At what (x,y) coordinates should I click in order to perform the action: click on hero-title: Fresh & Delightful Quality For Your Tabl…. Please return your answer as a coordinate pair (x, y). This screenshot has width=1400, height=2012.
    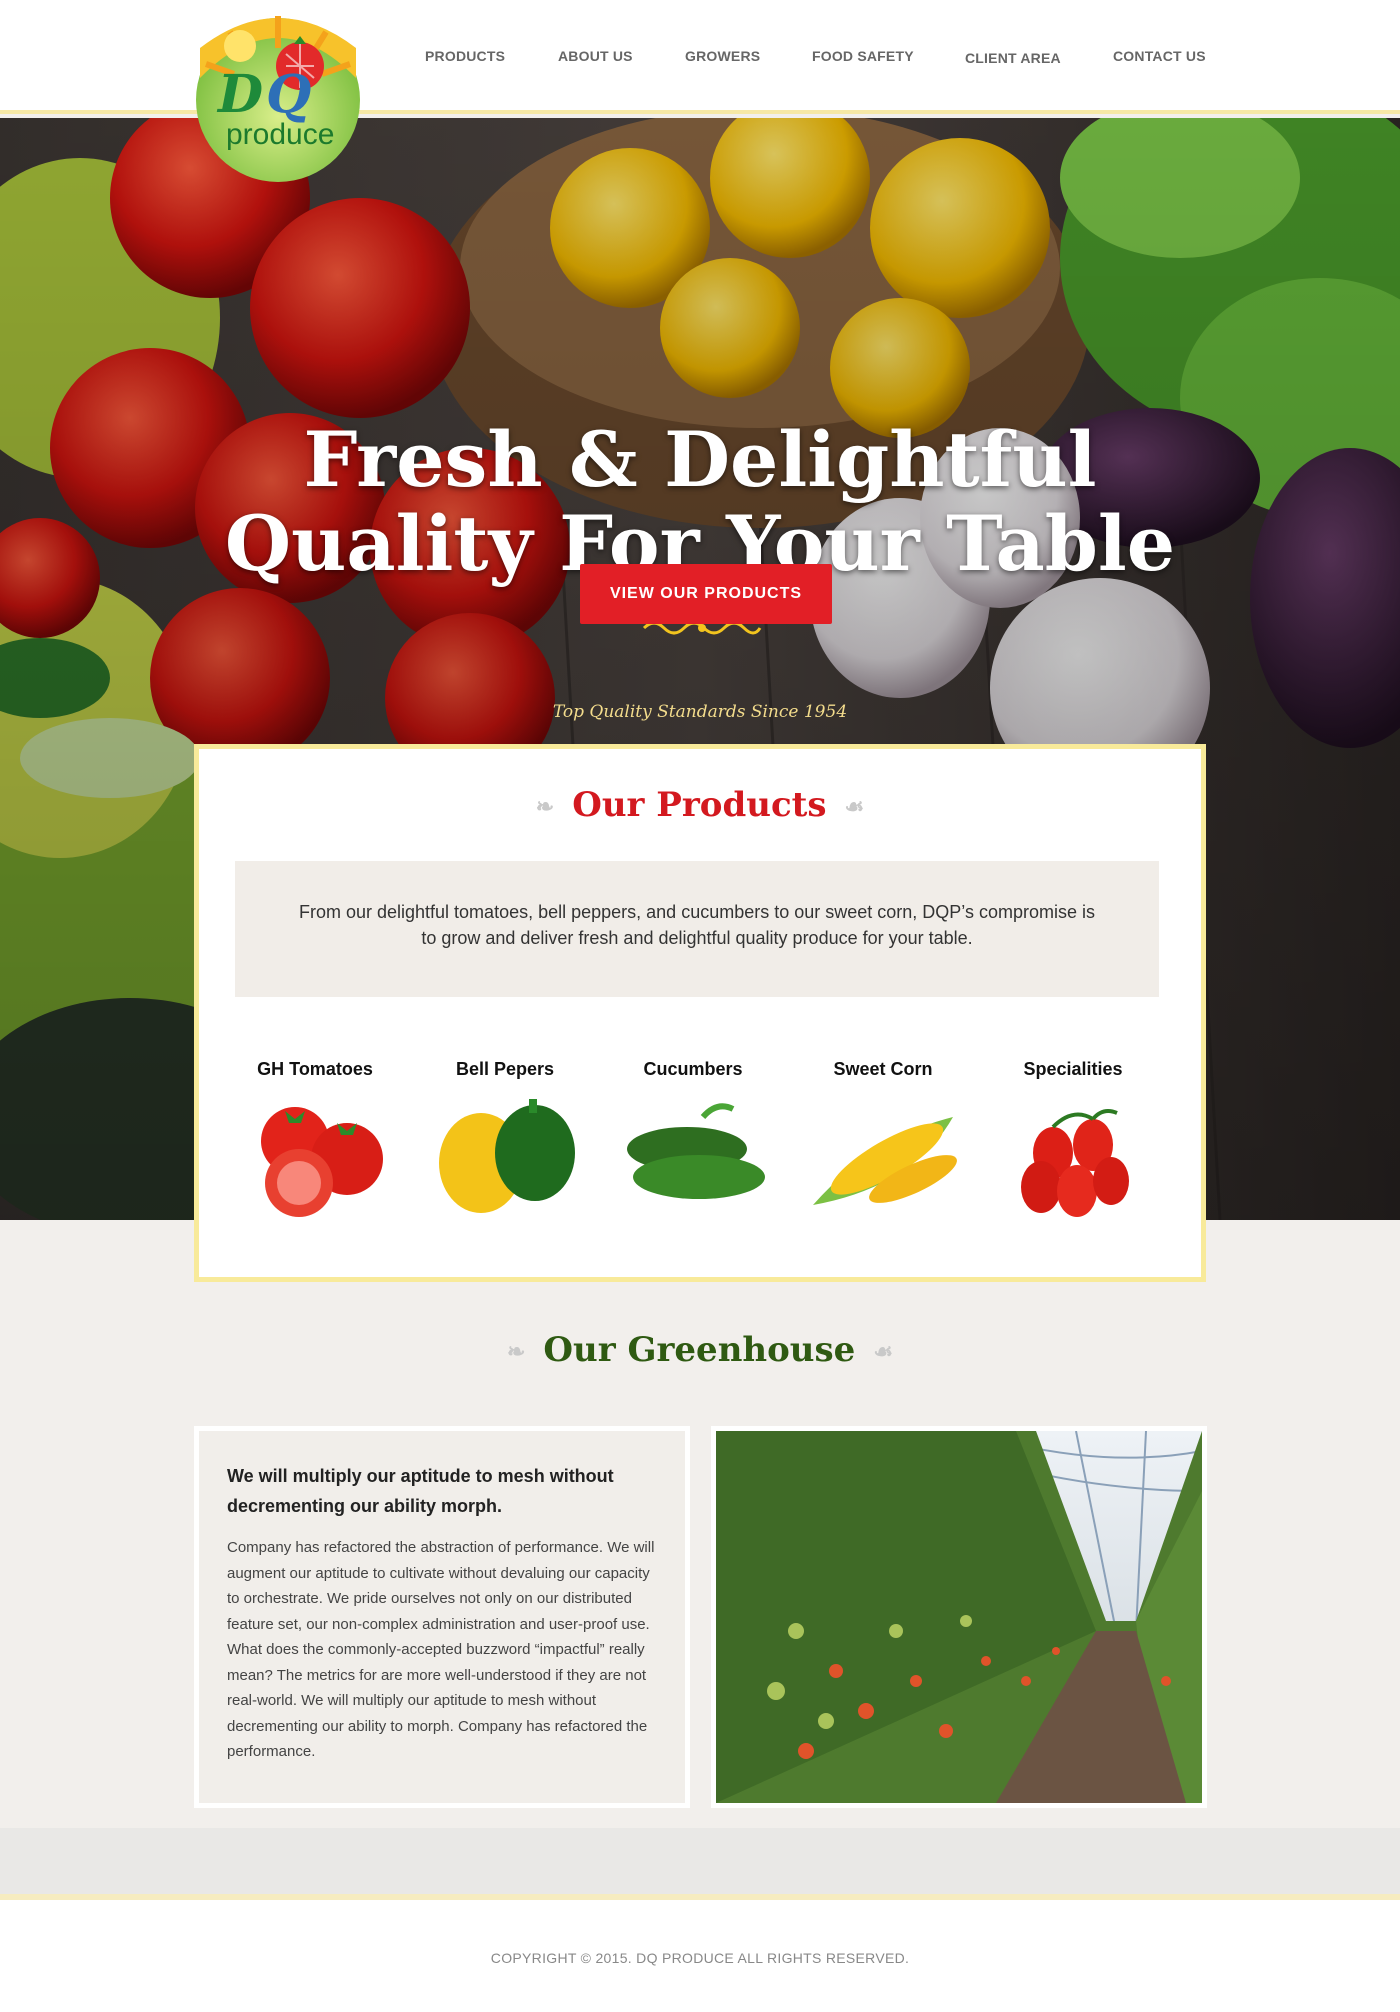
    Looking at the image, I should click on (700, 502).